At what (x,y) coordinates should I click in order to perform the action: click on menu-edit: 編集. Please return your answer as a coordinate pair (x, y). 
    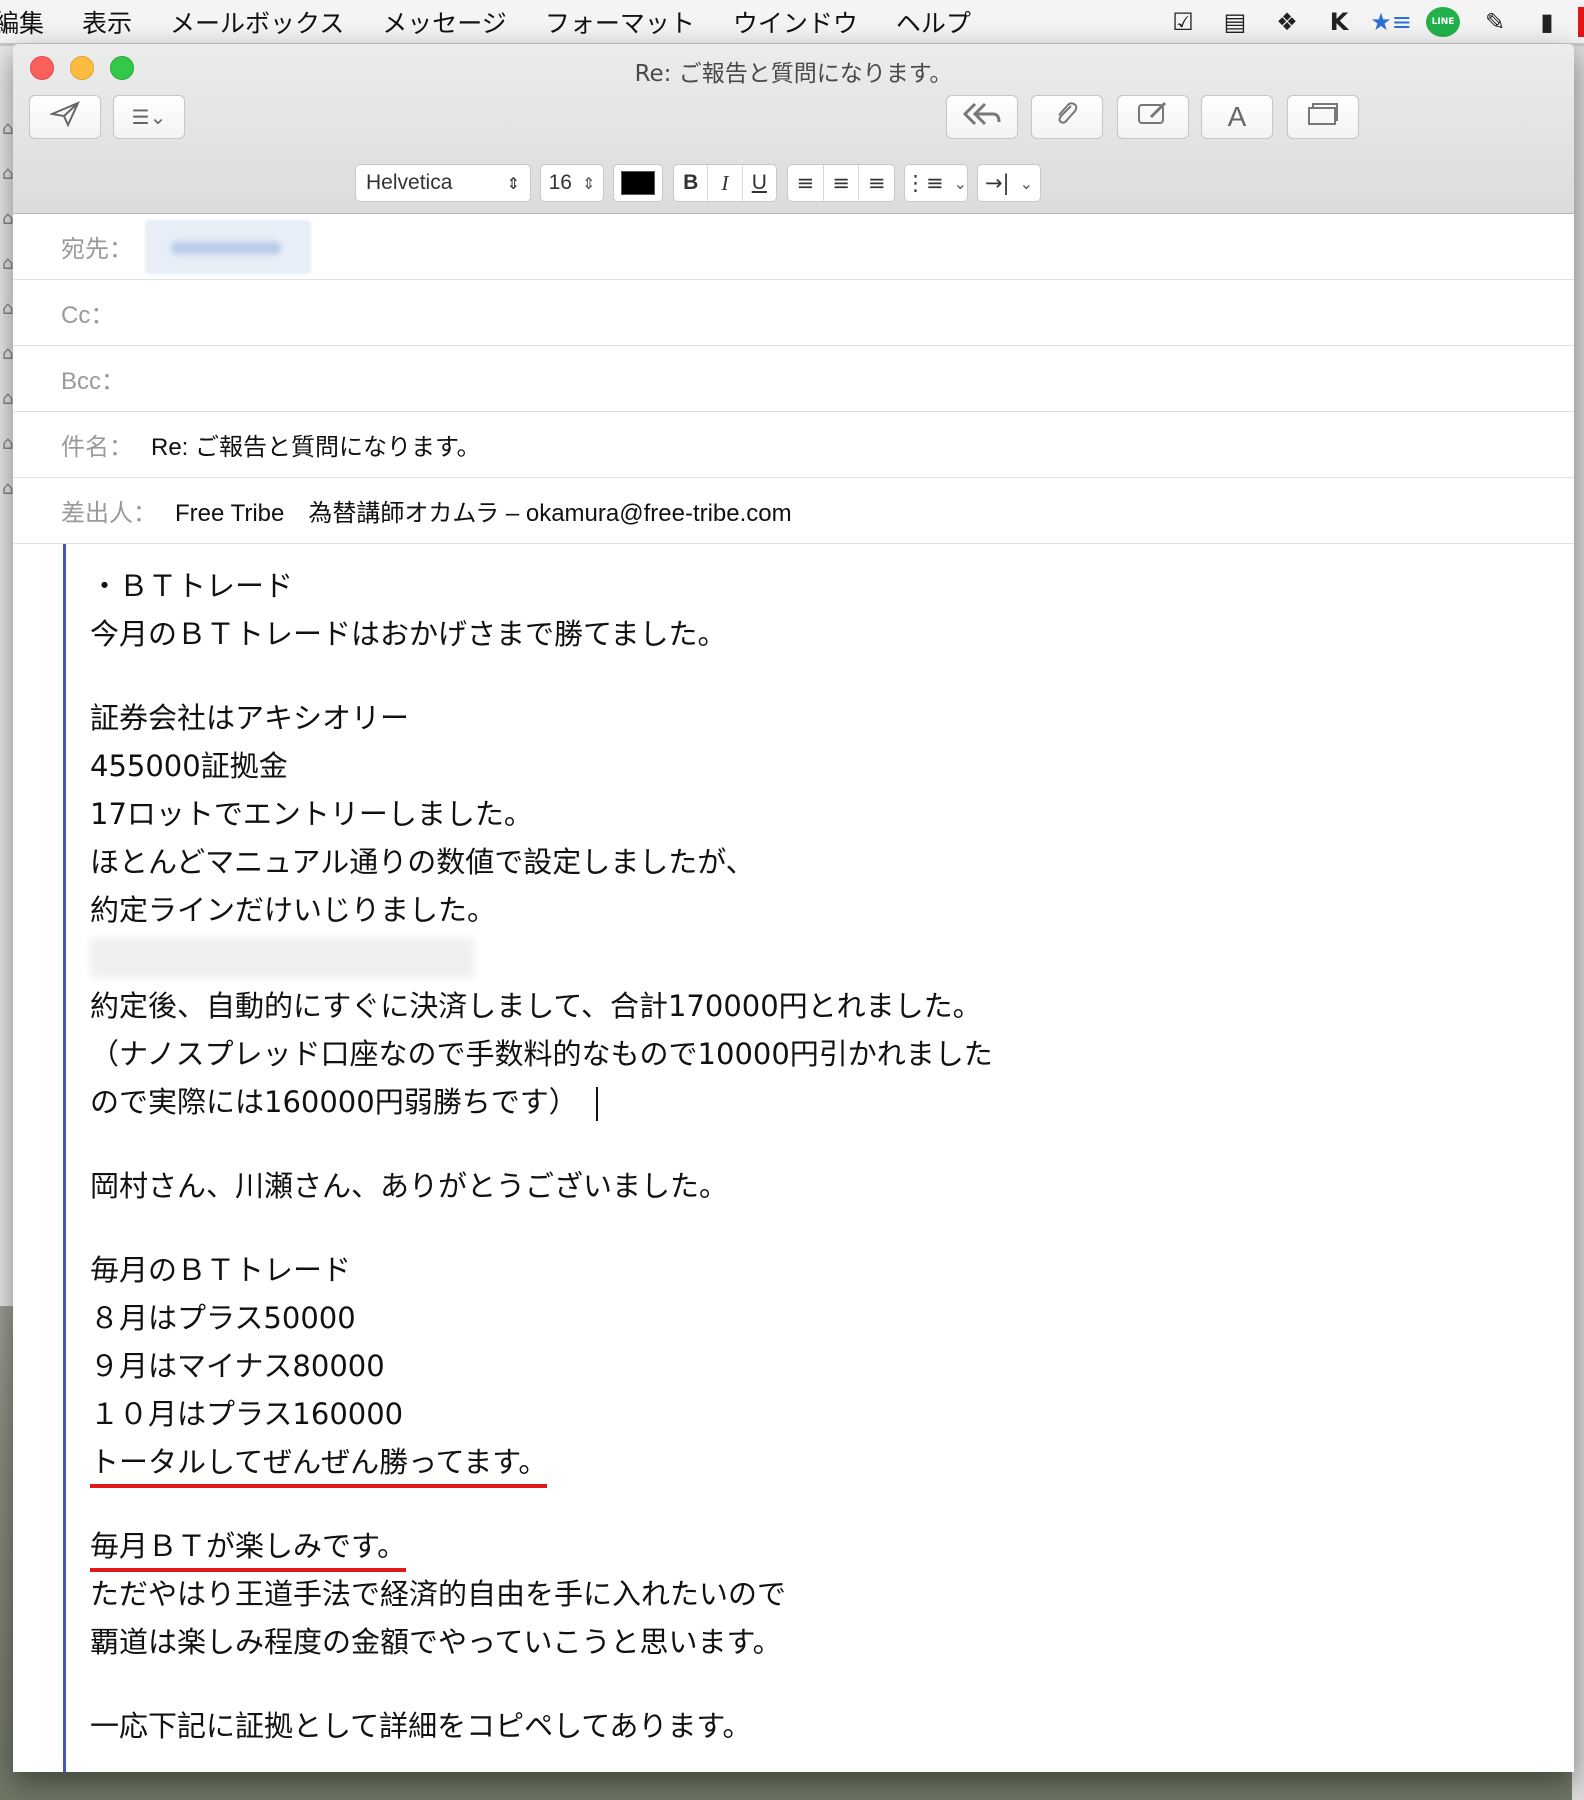
    Looking at the image, I should click on (31, 22).